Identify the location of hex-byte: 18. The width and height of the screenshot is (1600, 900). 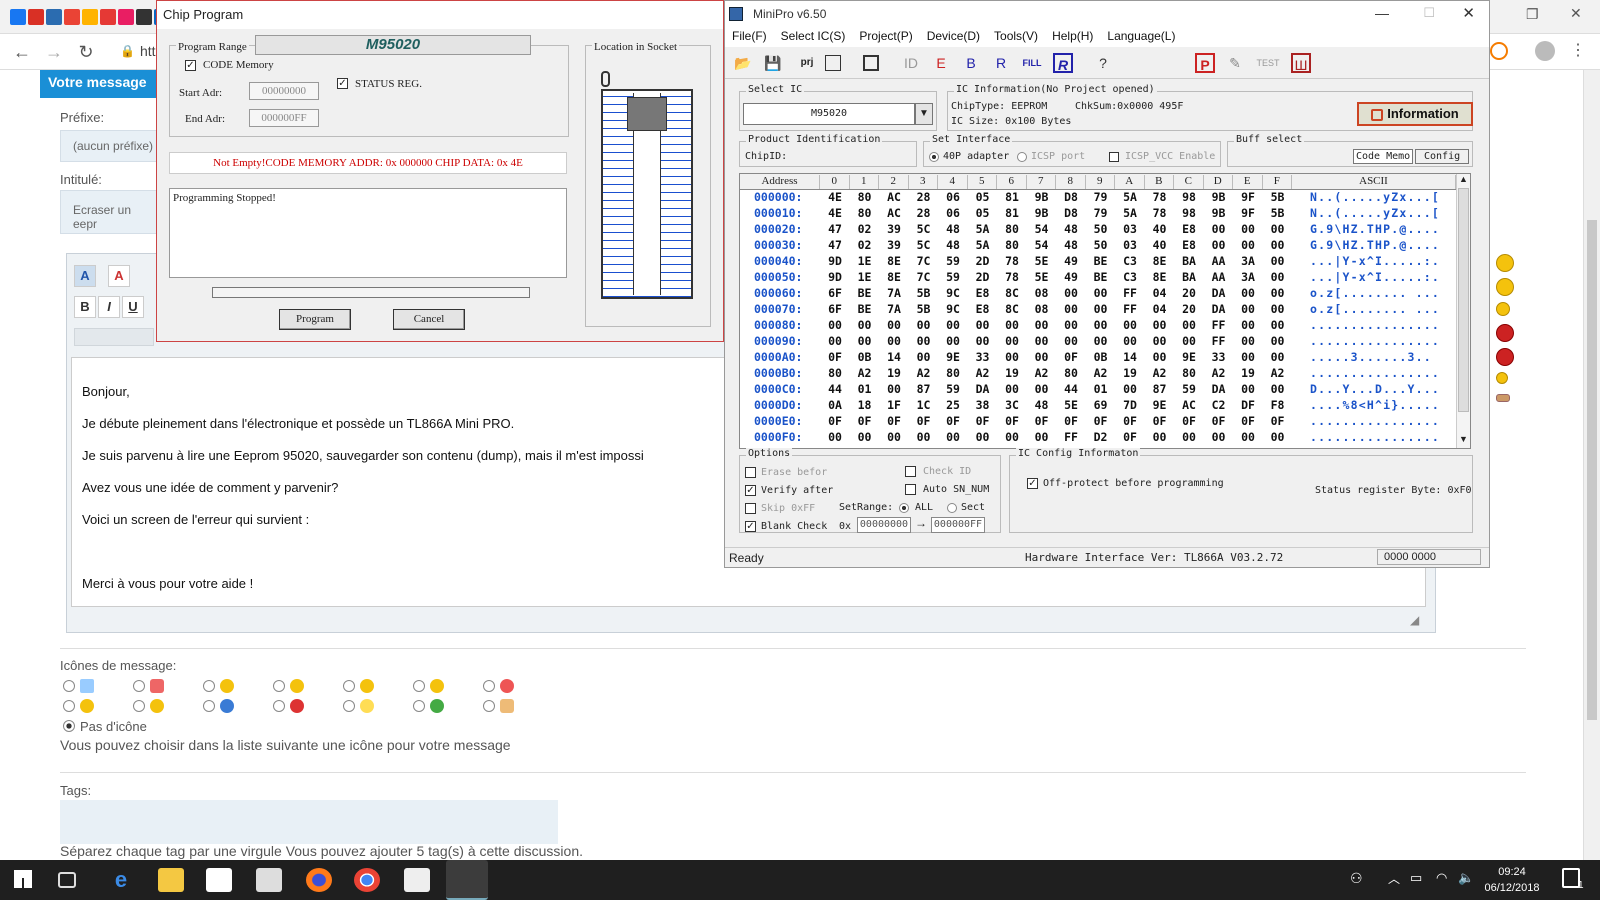
(865, 405).